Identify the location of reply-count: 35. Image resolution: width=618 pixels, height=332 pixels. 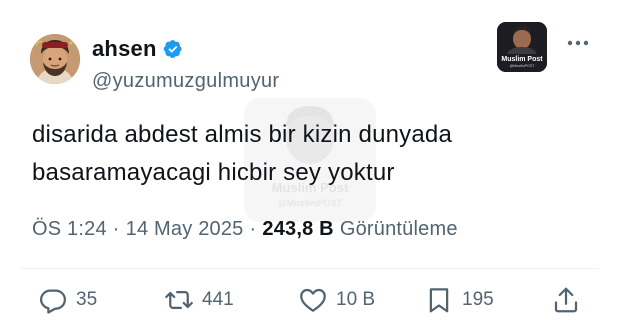
(87, 299).